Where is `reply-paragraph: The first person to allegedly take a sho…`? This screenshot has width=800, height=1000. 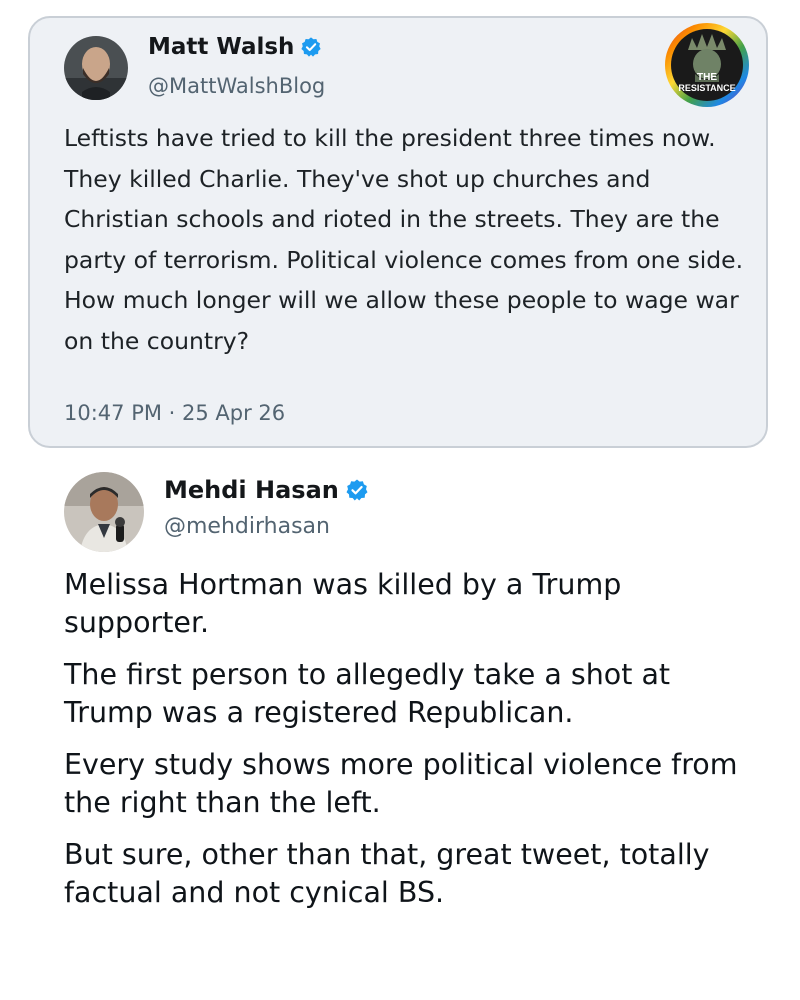 reply-paragraph: The first person to allegedly take a sho… is located at coordinates (367, 693).